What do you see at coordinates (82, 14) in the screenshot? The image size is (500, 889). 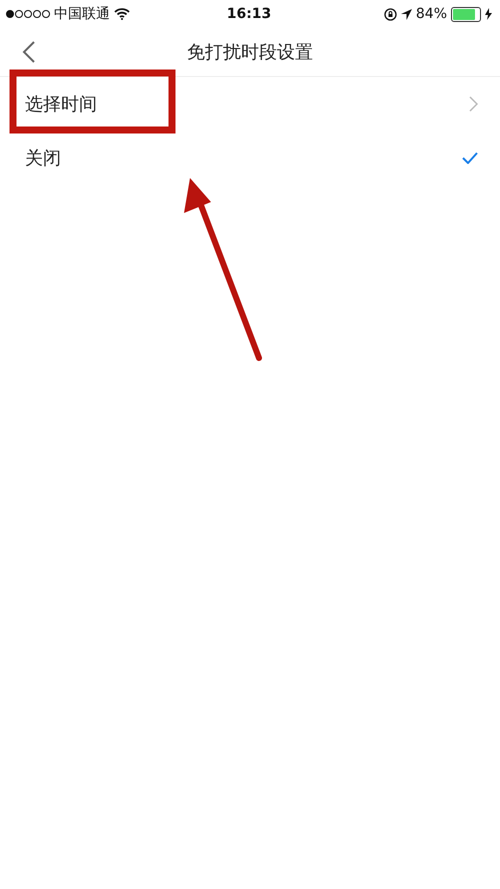 I see `carrier-name: 中国联通` at bounding box center [82, 14].